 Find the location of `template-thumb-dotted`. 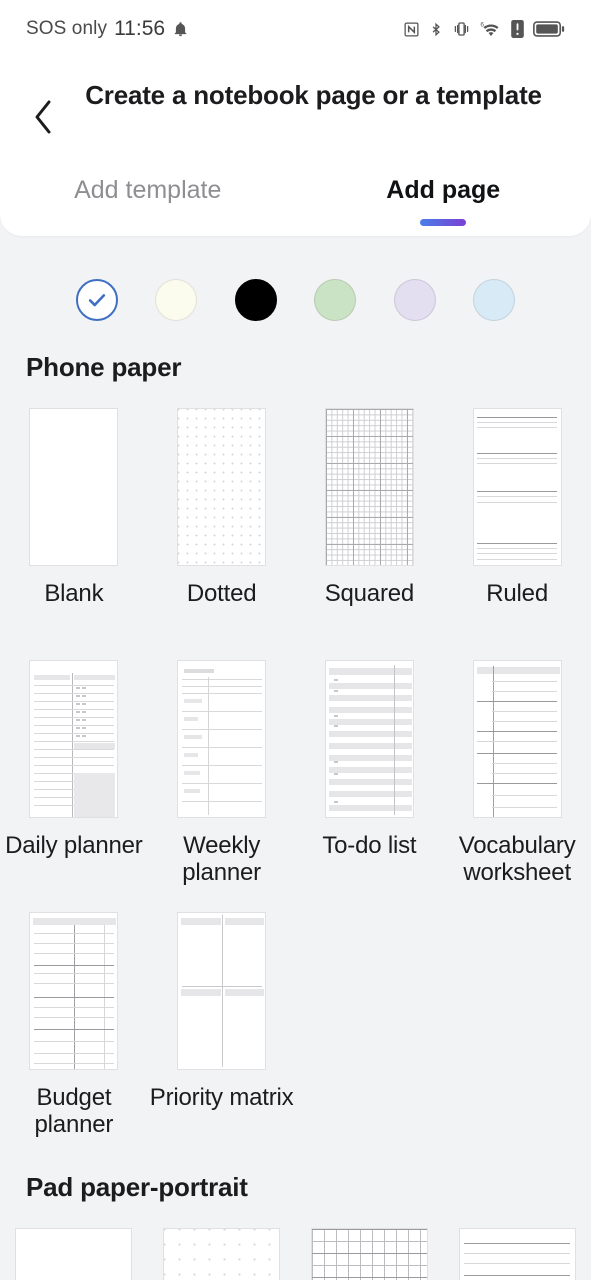

template-thumb-dotted is located at coordinates (222, 487).